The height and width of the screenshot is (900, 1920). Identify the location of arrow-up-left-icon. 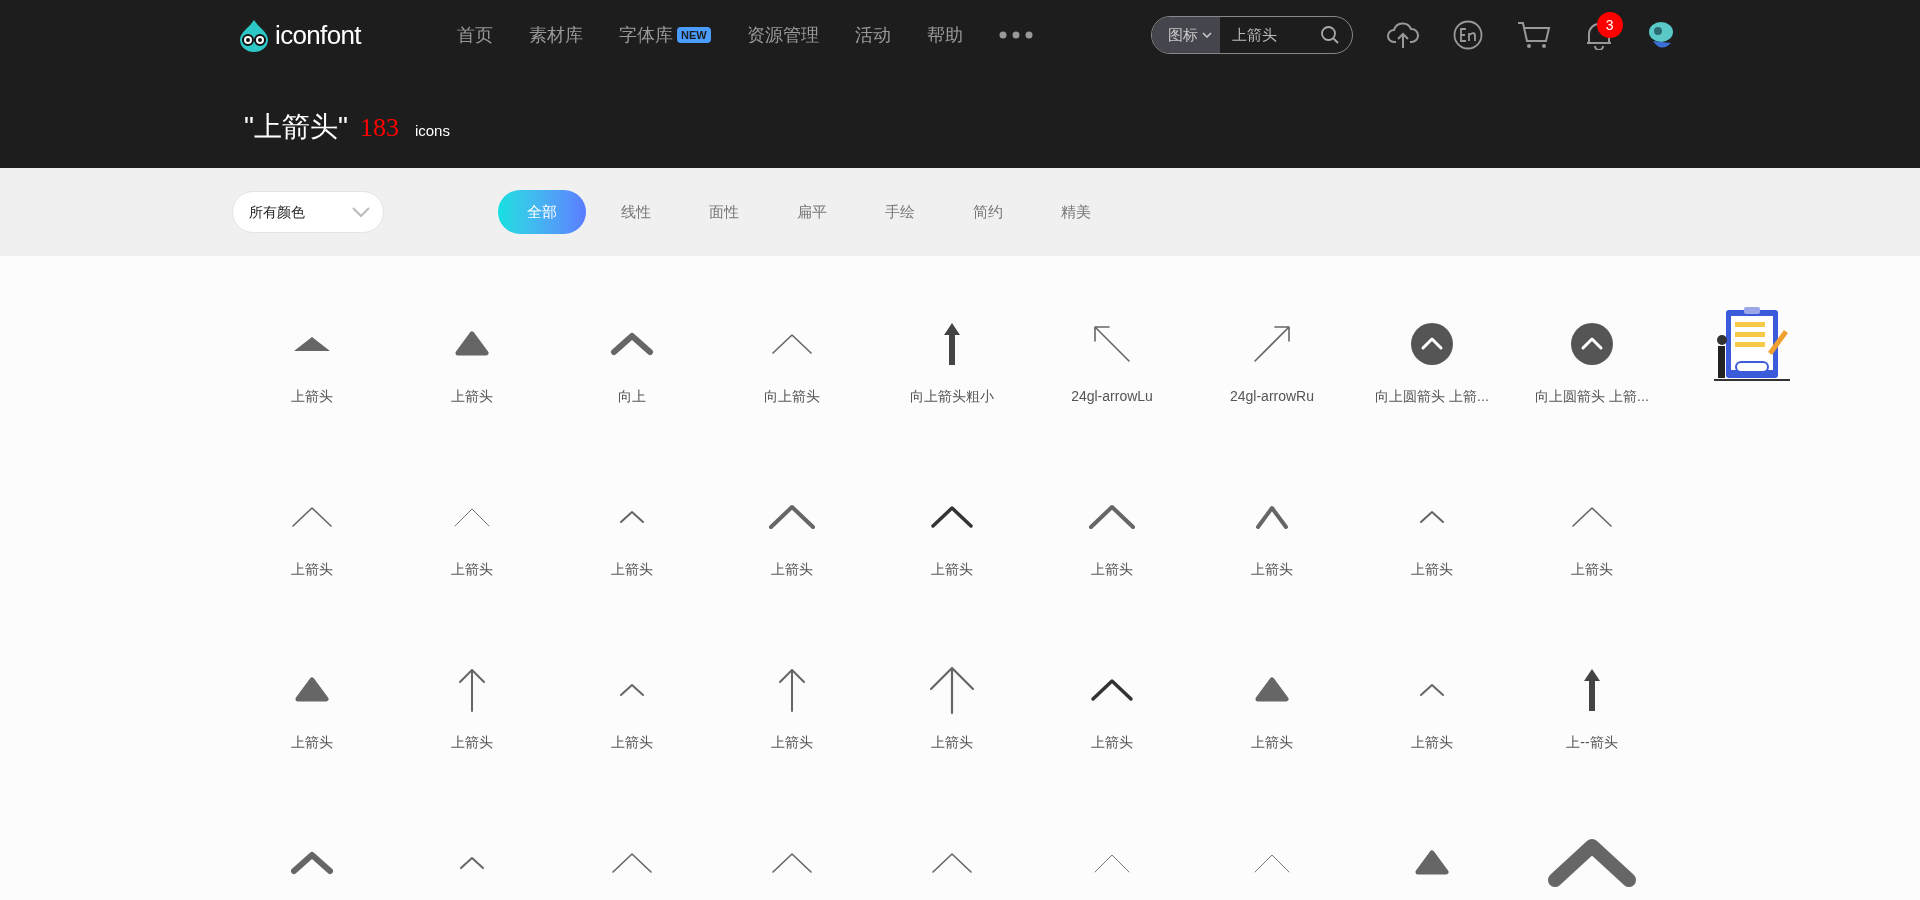
(1112, 344).